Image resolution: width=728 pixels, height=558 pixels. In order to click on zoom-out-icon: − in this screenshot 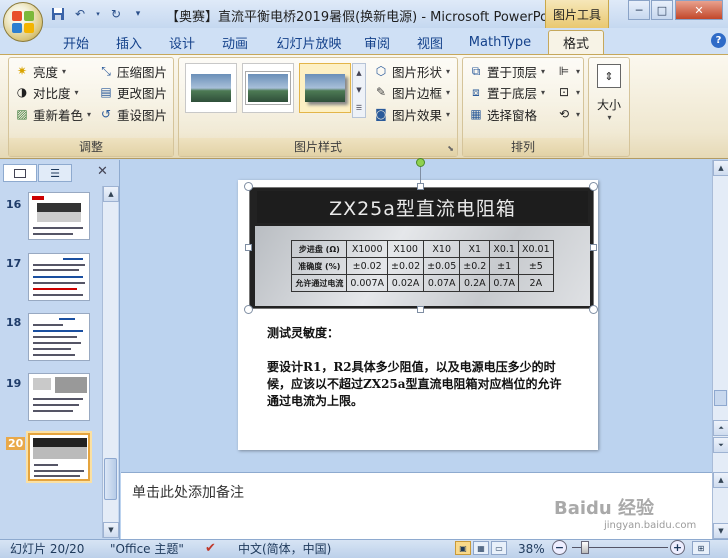, I will do `click(559, 547)`.